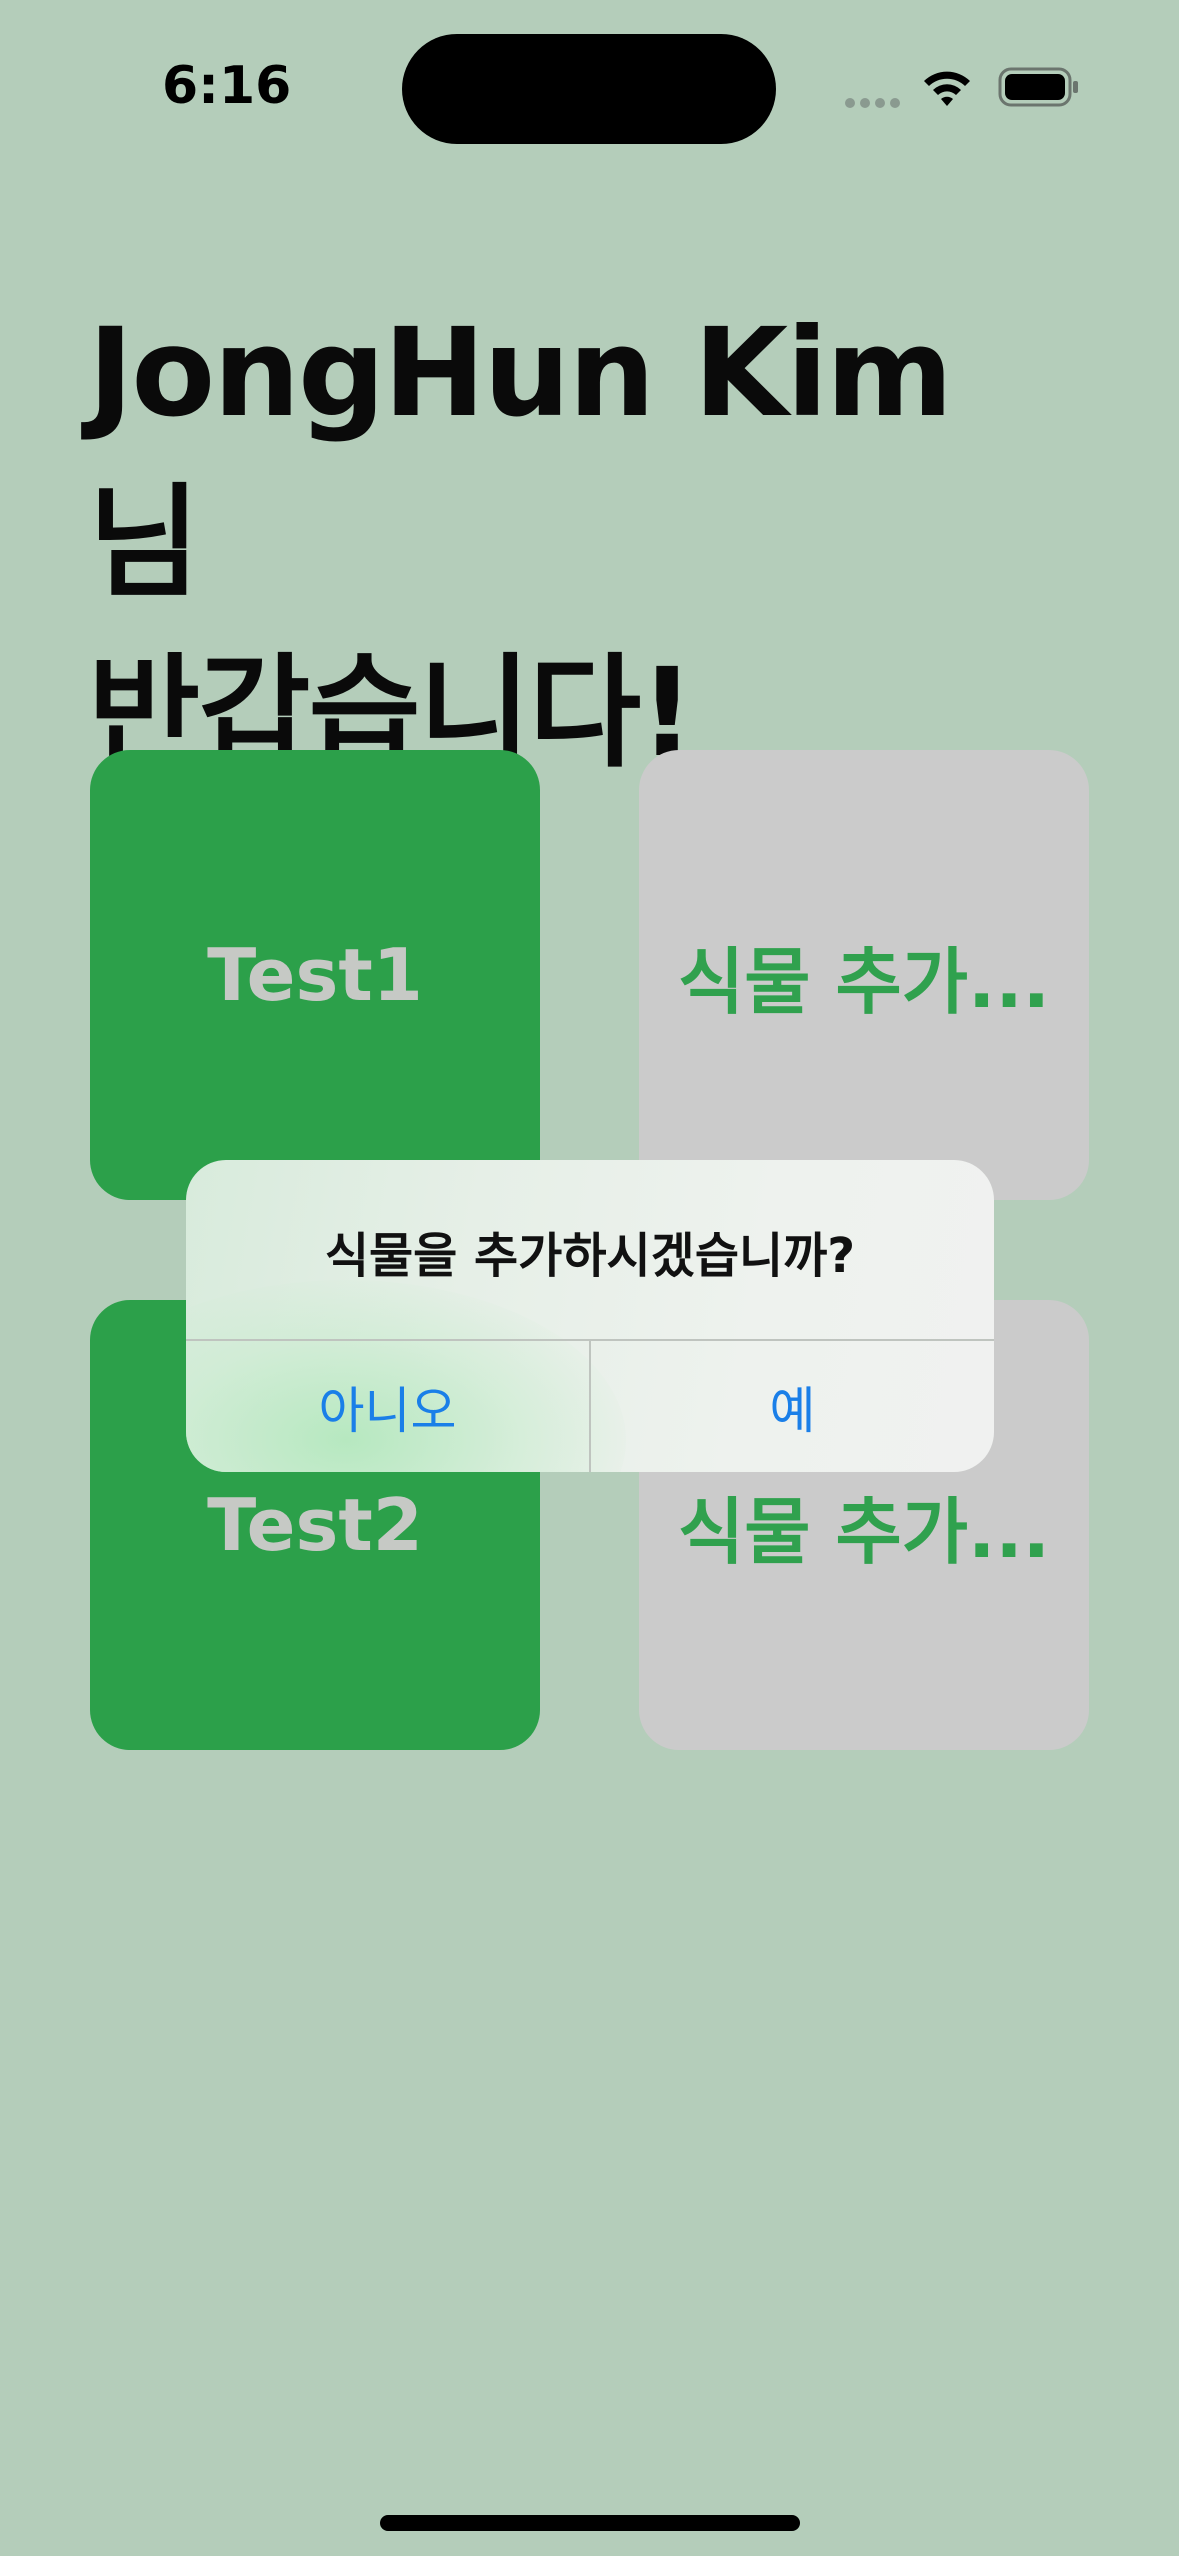 Image resolution: width=1179 pixels, height=2556 pixels. I want to click on cellular-signal-icon, so click(875, 100).